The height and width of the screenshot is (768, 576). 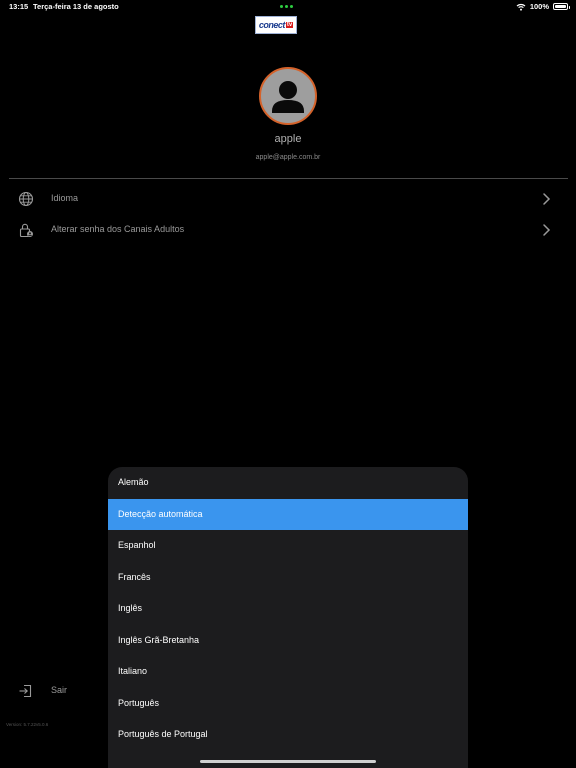 What do you see at coordinates (27, 724) in the screenshot?
I see `version-text: Version: 5.7.22v5.0.6` at bounding box center [27, 724].